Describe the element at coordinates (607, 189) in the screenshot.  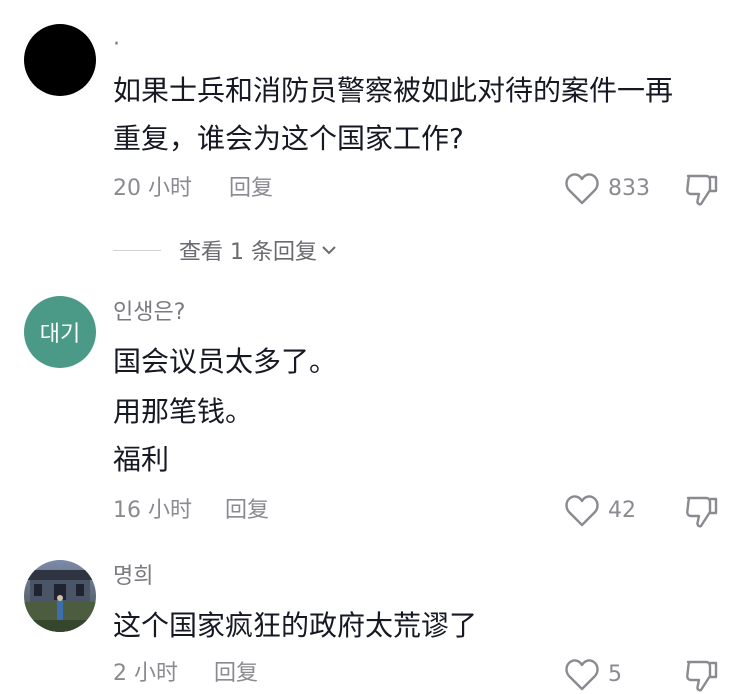
I see `like-button: 833` at that location.